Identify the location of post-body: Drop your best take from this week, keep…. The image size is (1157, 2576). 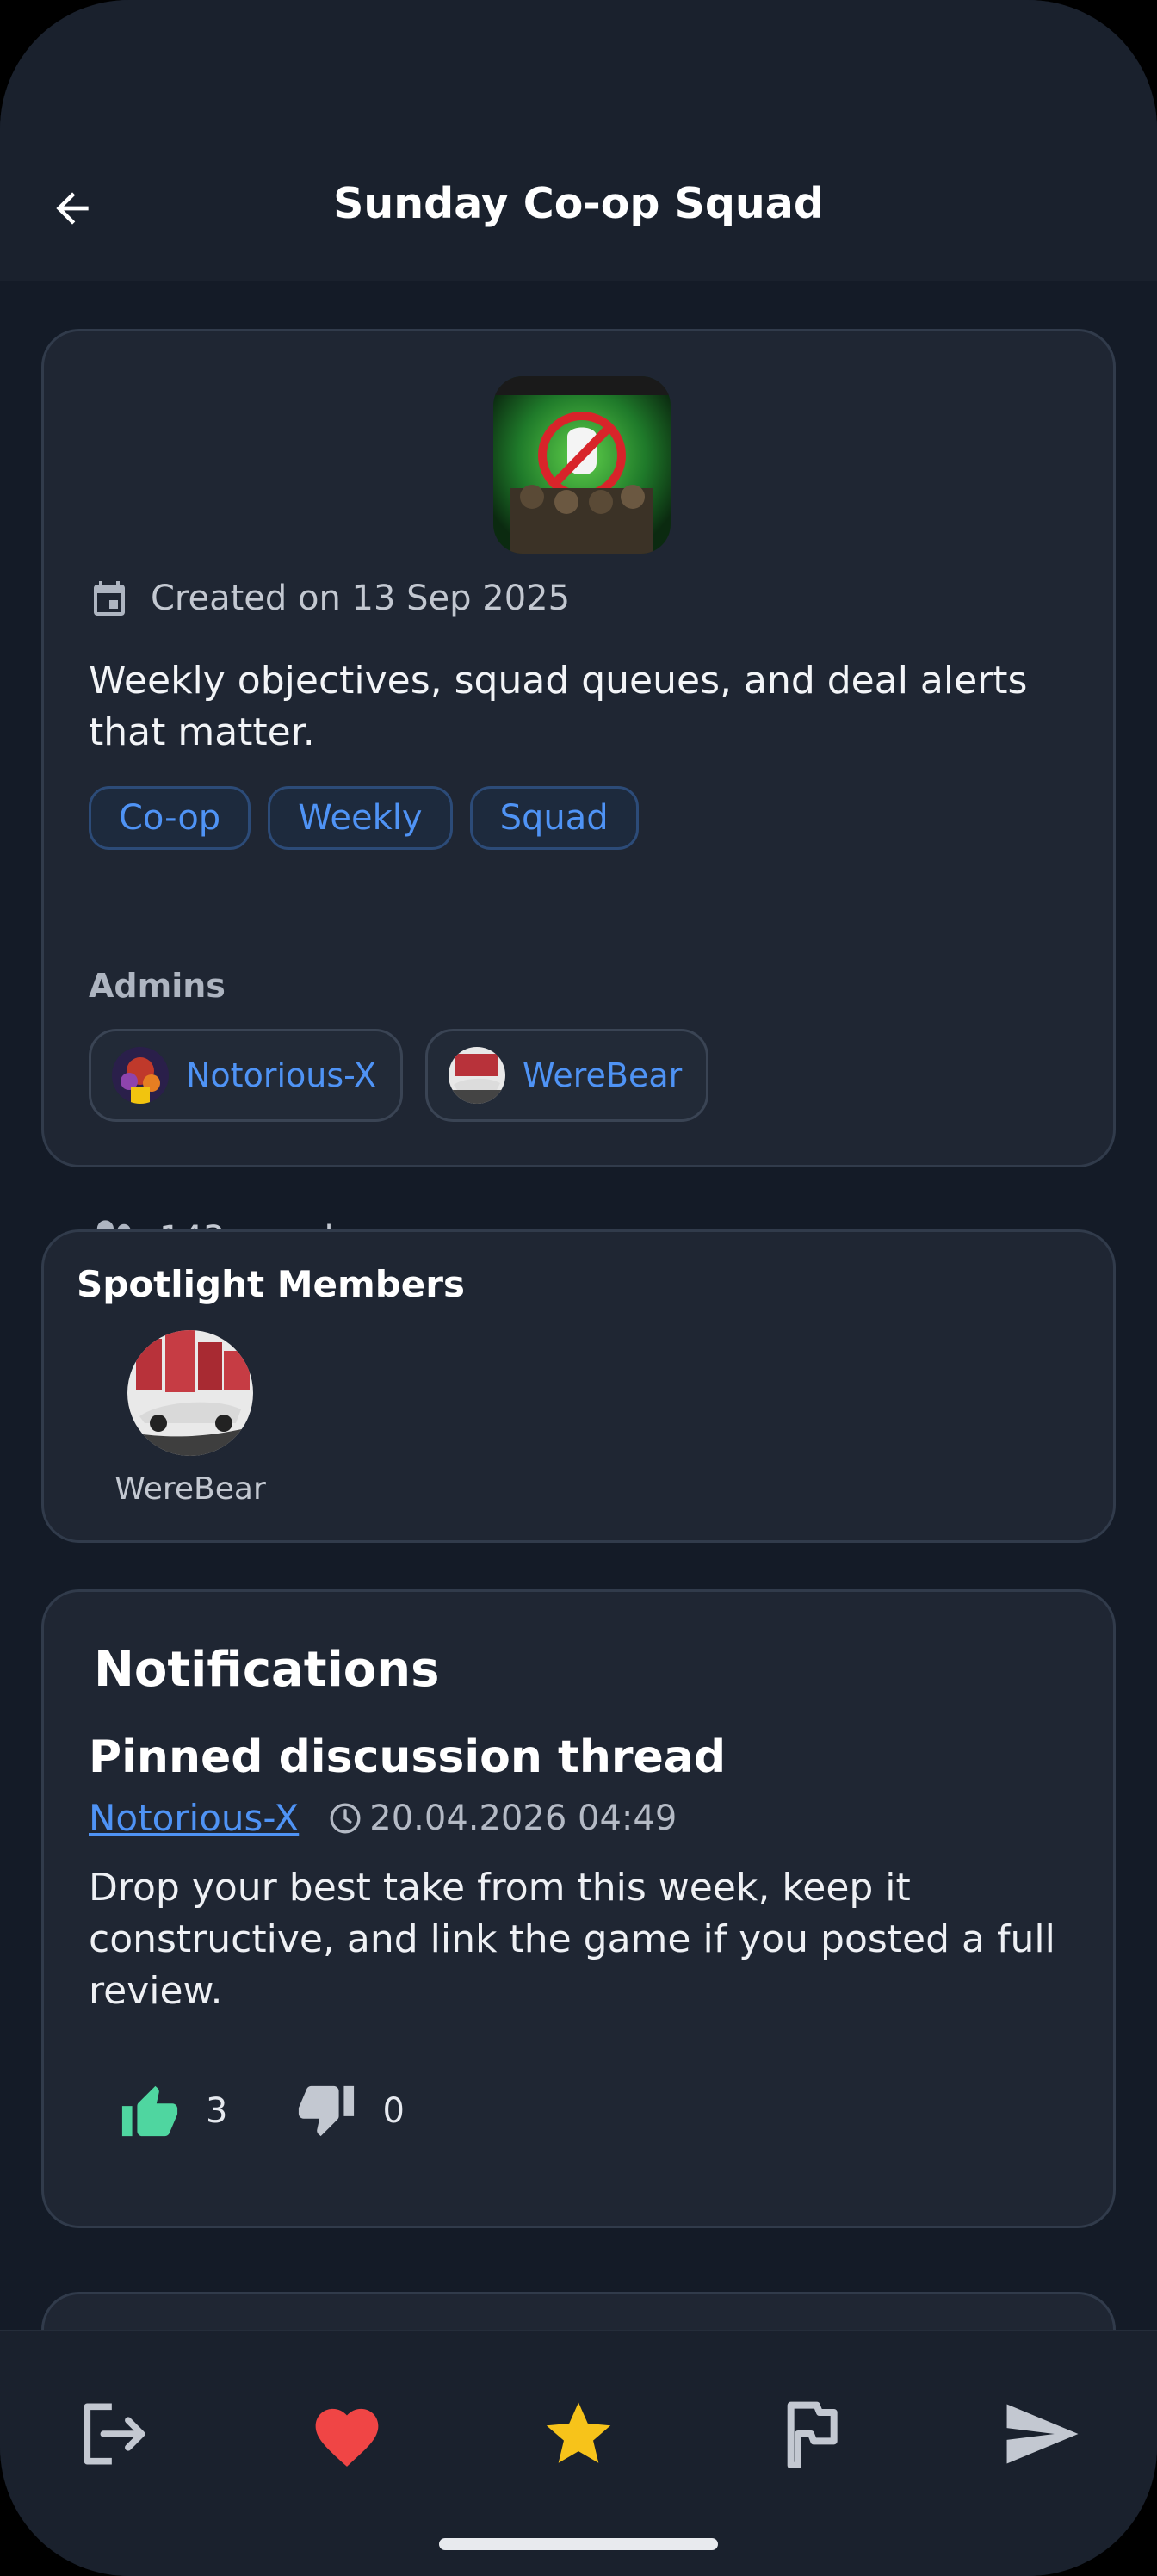
(572, 1939).